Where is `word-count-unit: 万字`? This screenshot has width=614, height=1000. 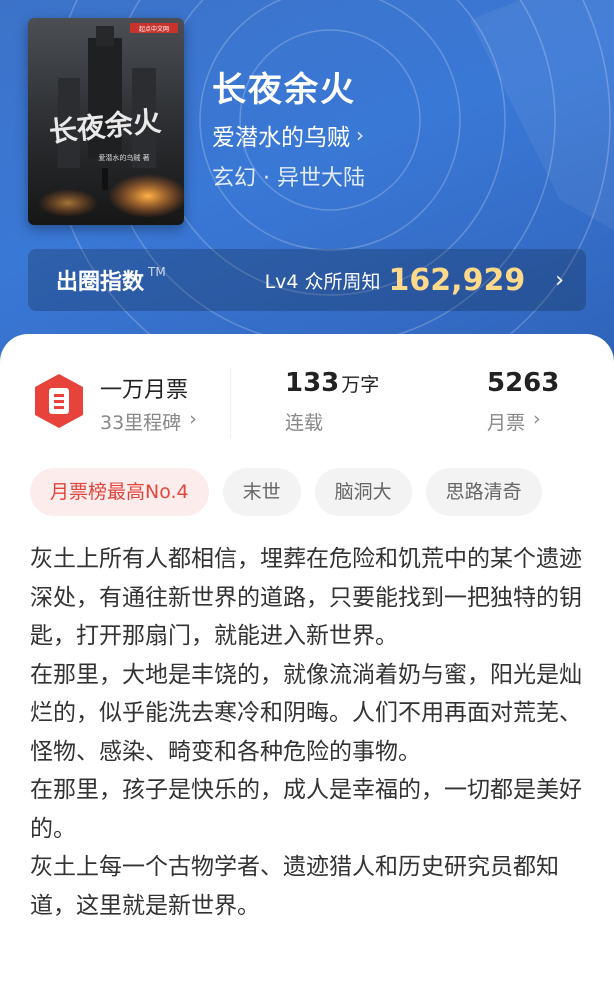
word-count-unit: 万字 is located at coordinates (360, 385).